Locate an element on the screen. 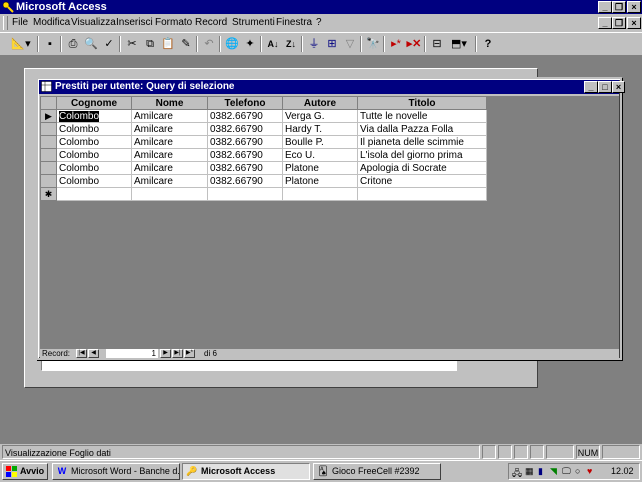 The height and width of the screenshot is (482, 642). spelling-icon: ✓ is located at coordinates (109, 44).